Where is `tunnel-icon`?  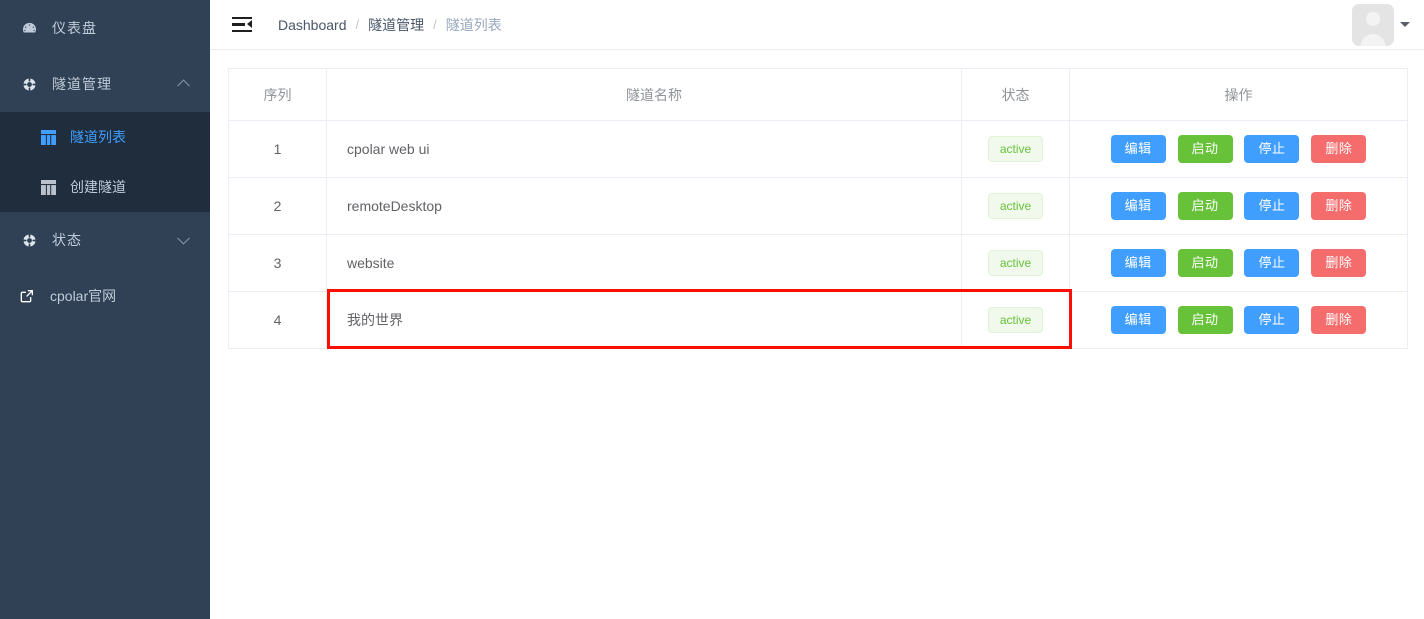 tunnel-icon is located at coordinates (29, 84).